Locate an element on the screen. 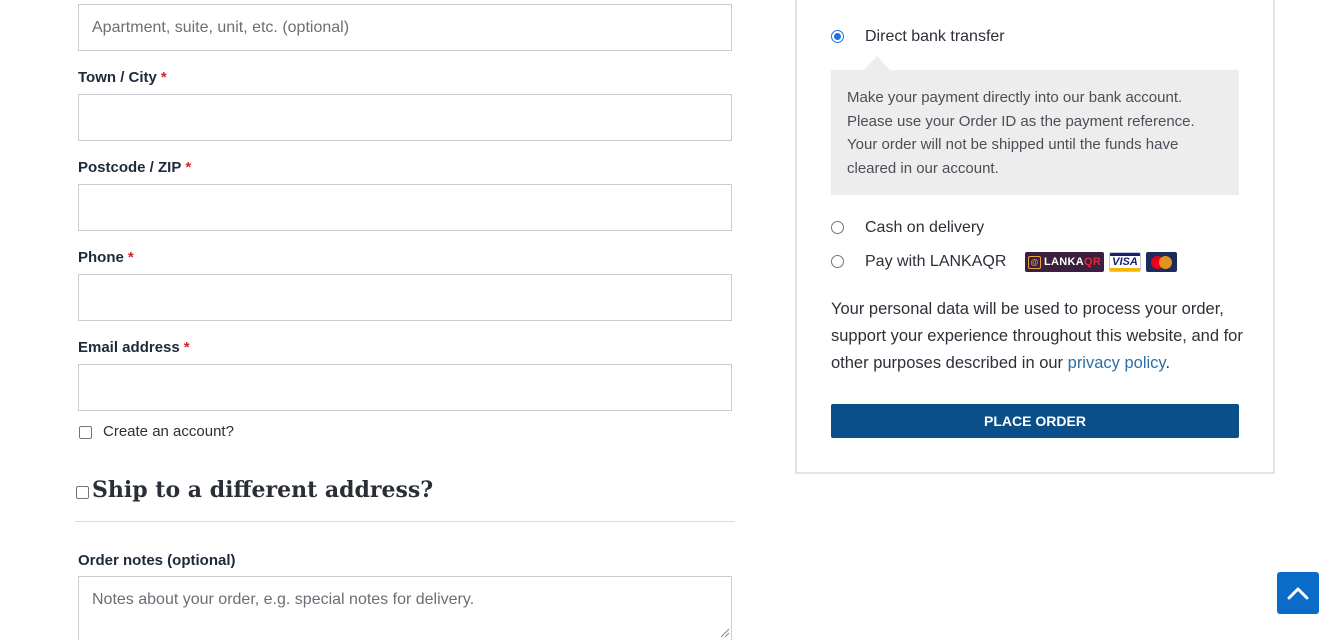 Image resolution: width=1343 pixels, height=640 pixels. payment-label-bank-transfer: Direct bank transfer is located at coordinates (935, 36).